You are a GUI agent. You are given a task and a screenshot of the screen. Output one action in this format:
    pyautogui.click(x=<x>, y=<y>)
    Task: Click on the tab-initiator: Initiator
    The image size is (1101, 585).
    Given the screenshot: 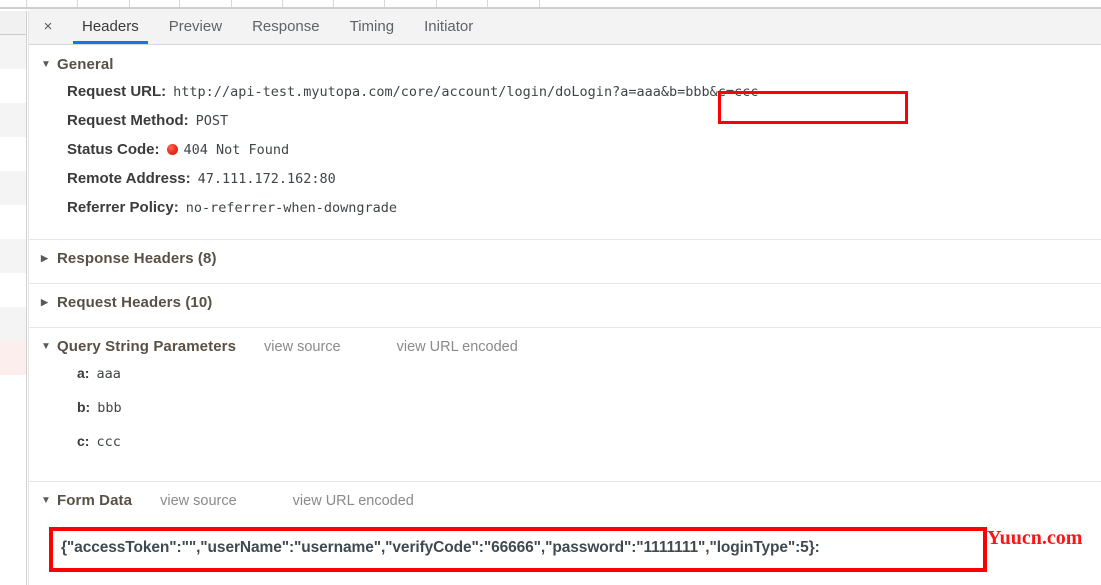 What is the action you would take?
    pyautogui.click(x=448, y=26)
    